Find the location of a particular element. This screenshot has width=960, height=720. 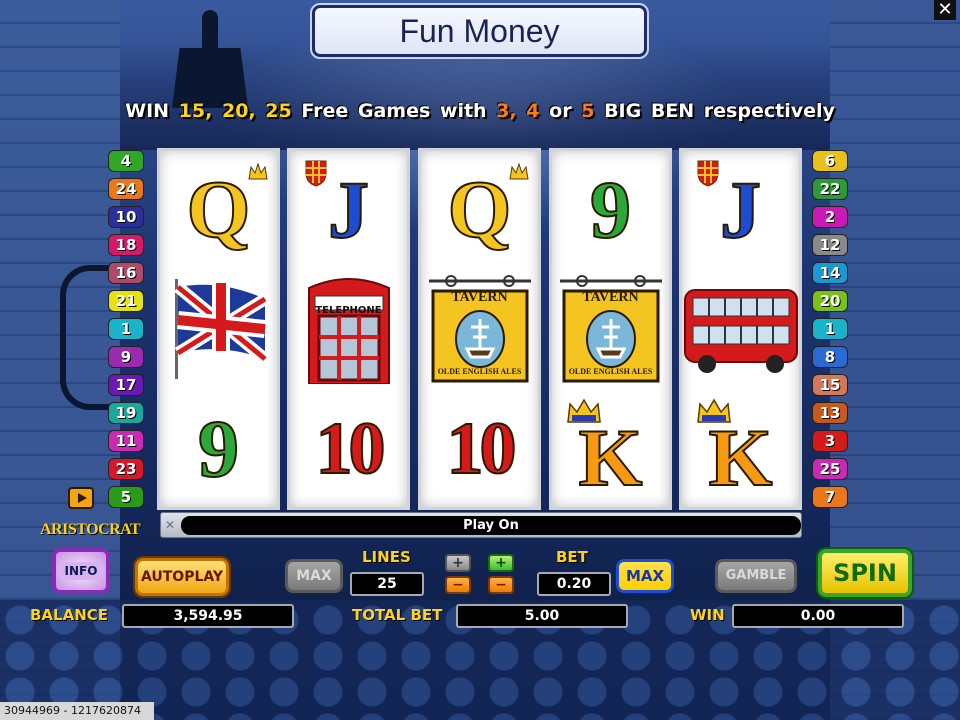

close-button: ✕ is located at coordinates (945, 10).